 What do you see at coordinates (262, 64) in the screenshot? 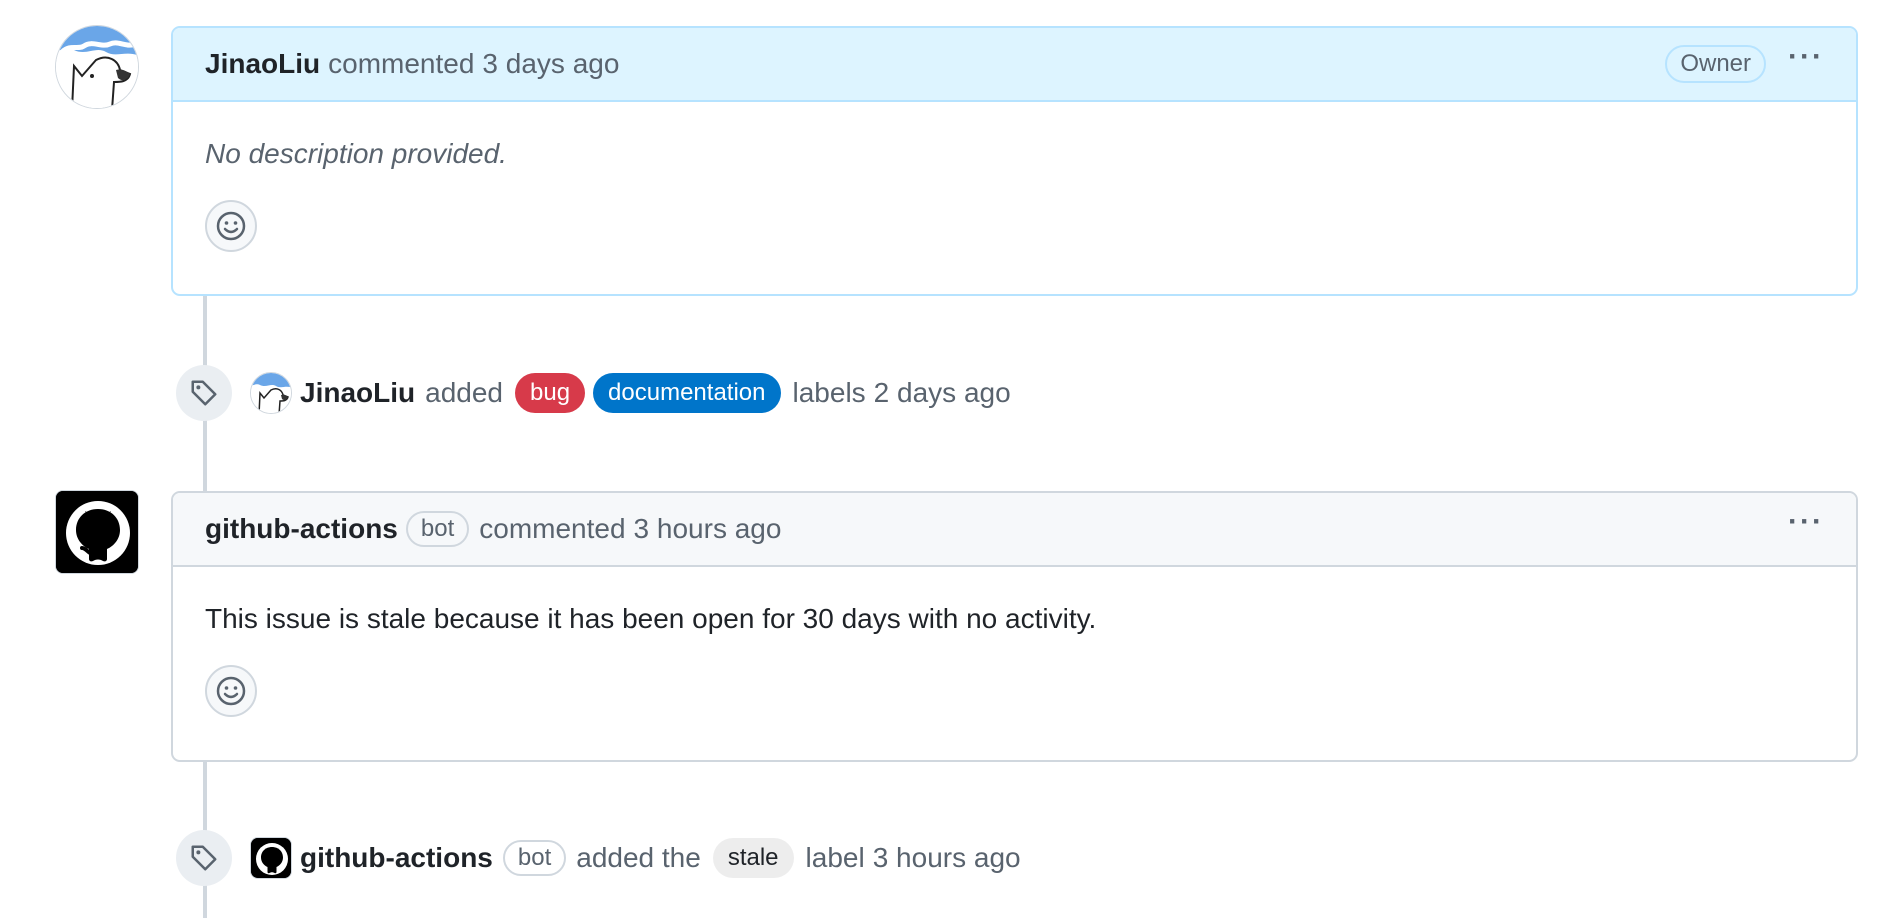
I see `comment-author-link: JinaoLiu` at bounding box center [262, 64].